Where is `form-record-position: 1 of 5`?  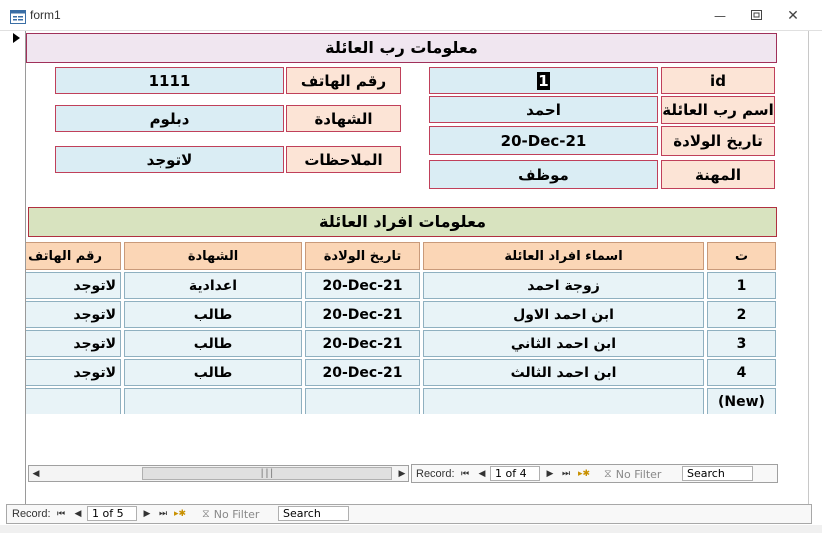
form-record-position: 1 of 5 is located at coordinates (112, 513).